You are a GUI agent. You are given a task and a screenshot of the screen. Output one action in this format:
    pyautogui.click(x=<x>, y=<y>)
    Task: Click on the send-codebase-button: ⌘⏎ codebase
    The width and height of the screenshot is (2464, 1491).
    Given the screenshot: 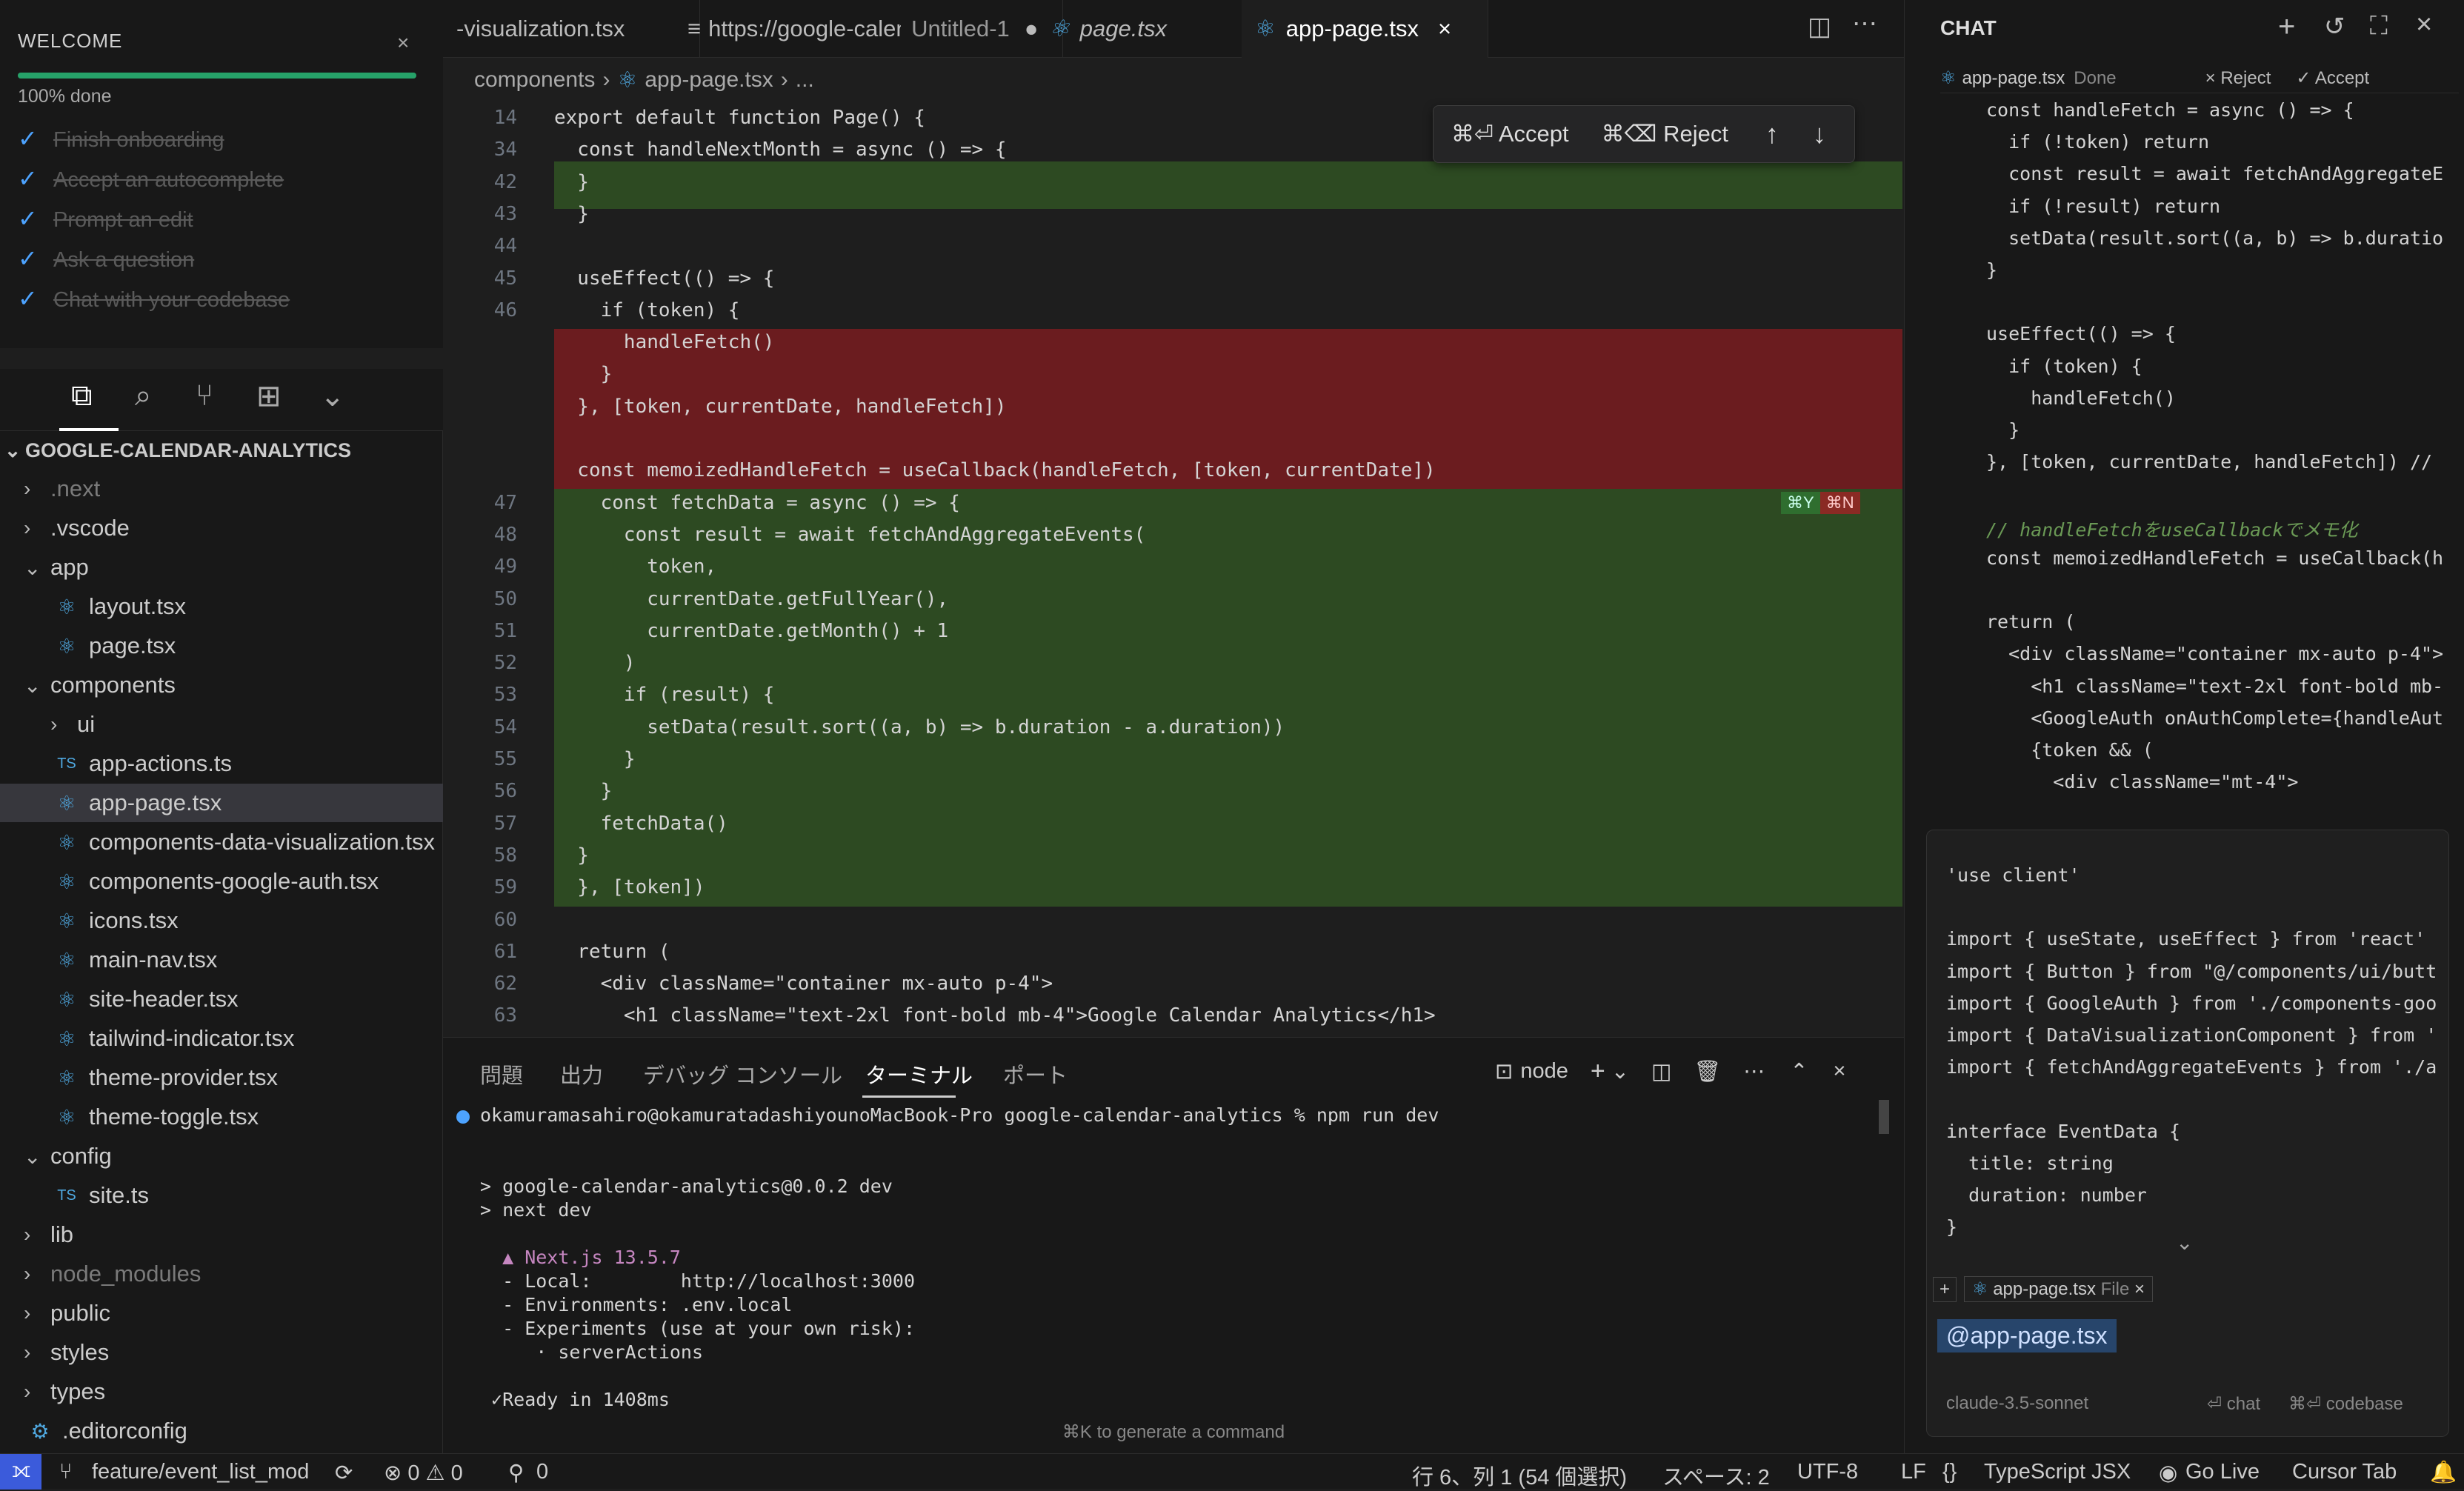 What is the action you would take?
    pyautogui.click(x=2346, y=1404)
    